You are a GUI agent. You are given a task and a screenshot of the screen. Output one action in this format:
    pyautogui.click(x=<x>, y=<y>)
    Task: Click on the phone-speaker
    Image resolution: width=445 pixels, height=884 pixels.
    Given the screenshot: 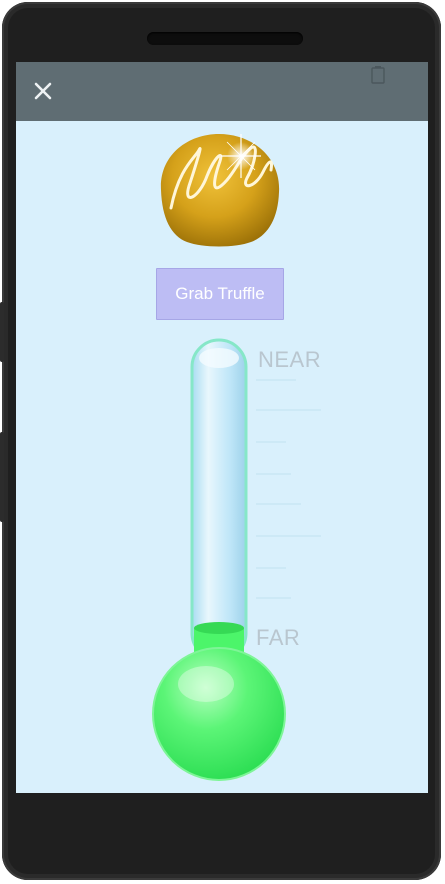 What is the action you would take?
    pyautogui.click(x=225, y=38)
    